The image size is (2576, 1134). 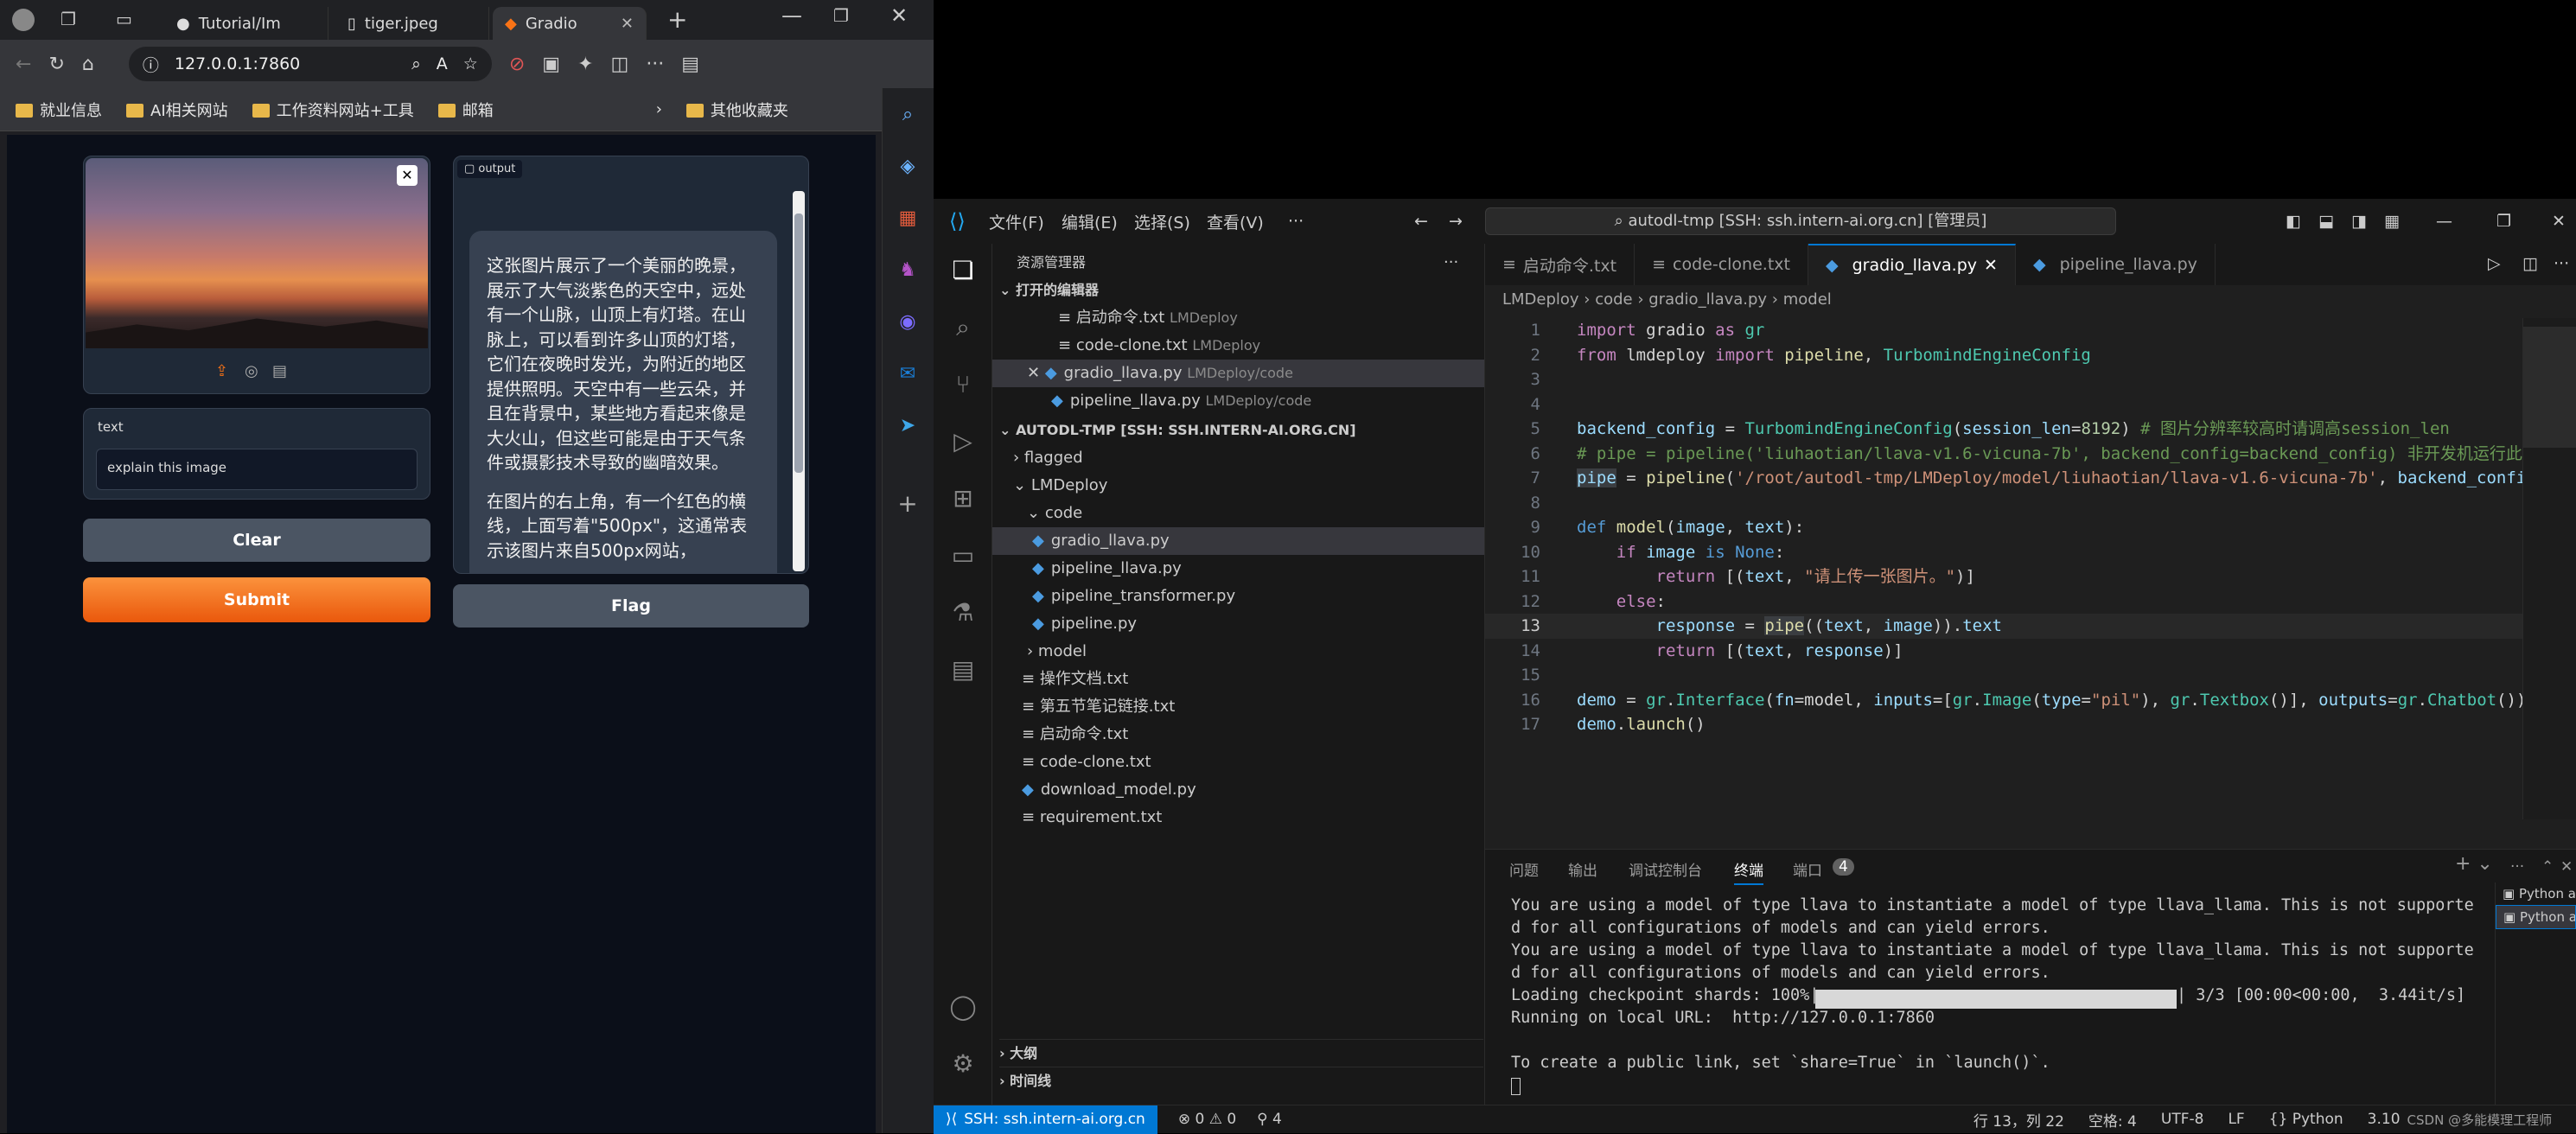 I want to click on tree-folder: › flagged, so click(x=1048, y=458).